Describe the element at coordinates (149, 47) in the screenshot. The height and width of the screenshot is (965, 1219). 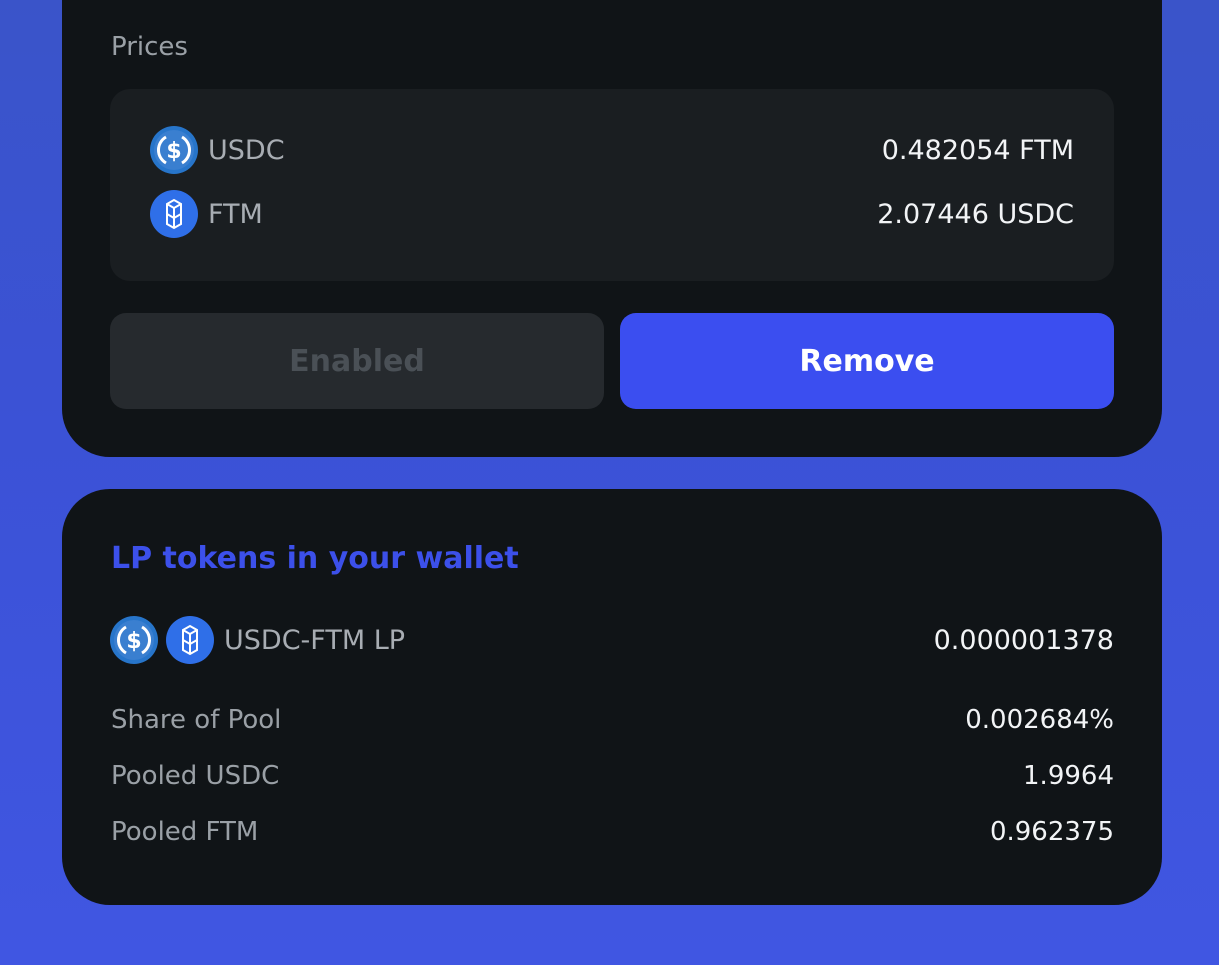
I see `prices-label: Prices` at that location.